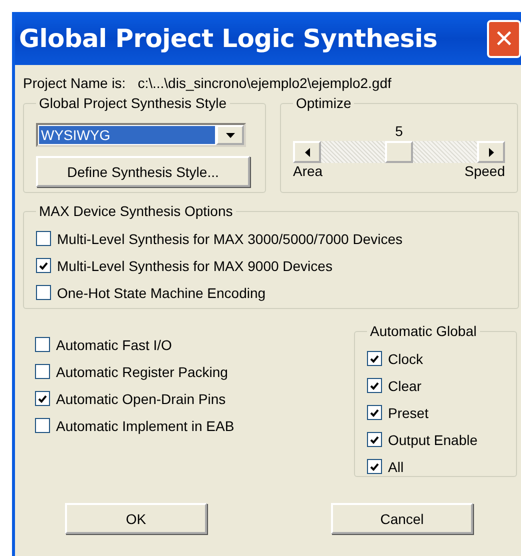 This screenshot has width=521, height=556. I want to click on checkbox-label: Preset, so click(408, 412).